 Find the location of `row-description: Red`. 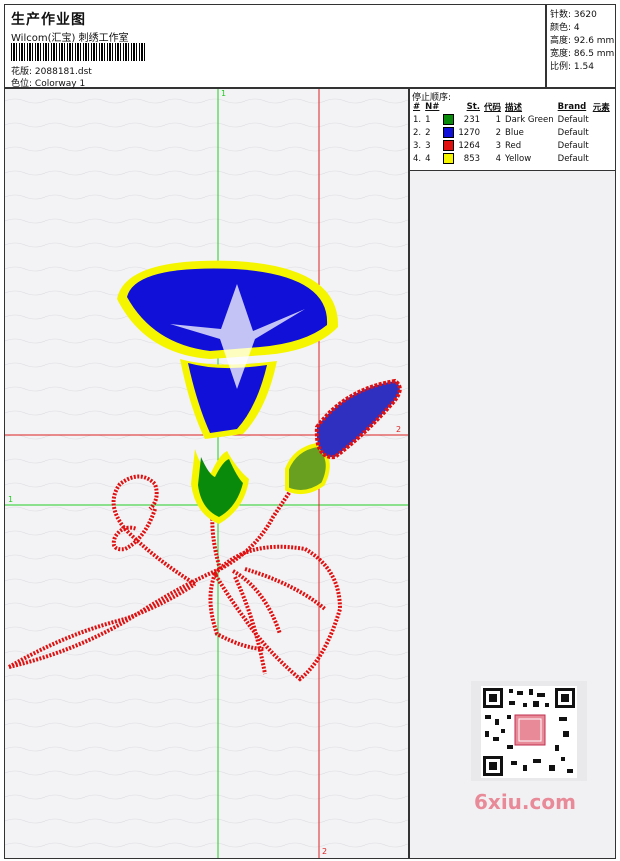

row-description: Red is located at coordinates (513, 145).